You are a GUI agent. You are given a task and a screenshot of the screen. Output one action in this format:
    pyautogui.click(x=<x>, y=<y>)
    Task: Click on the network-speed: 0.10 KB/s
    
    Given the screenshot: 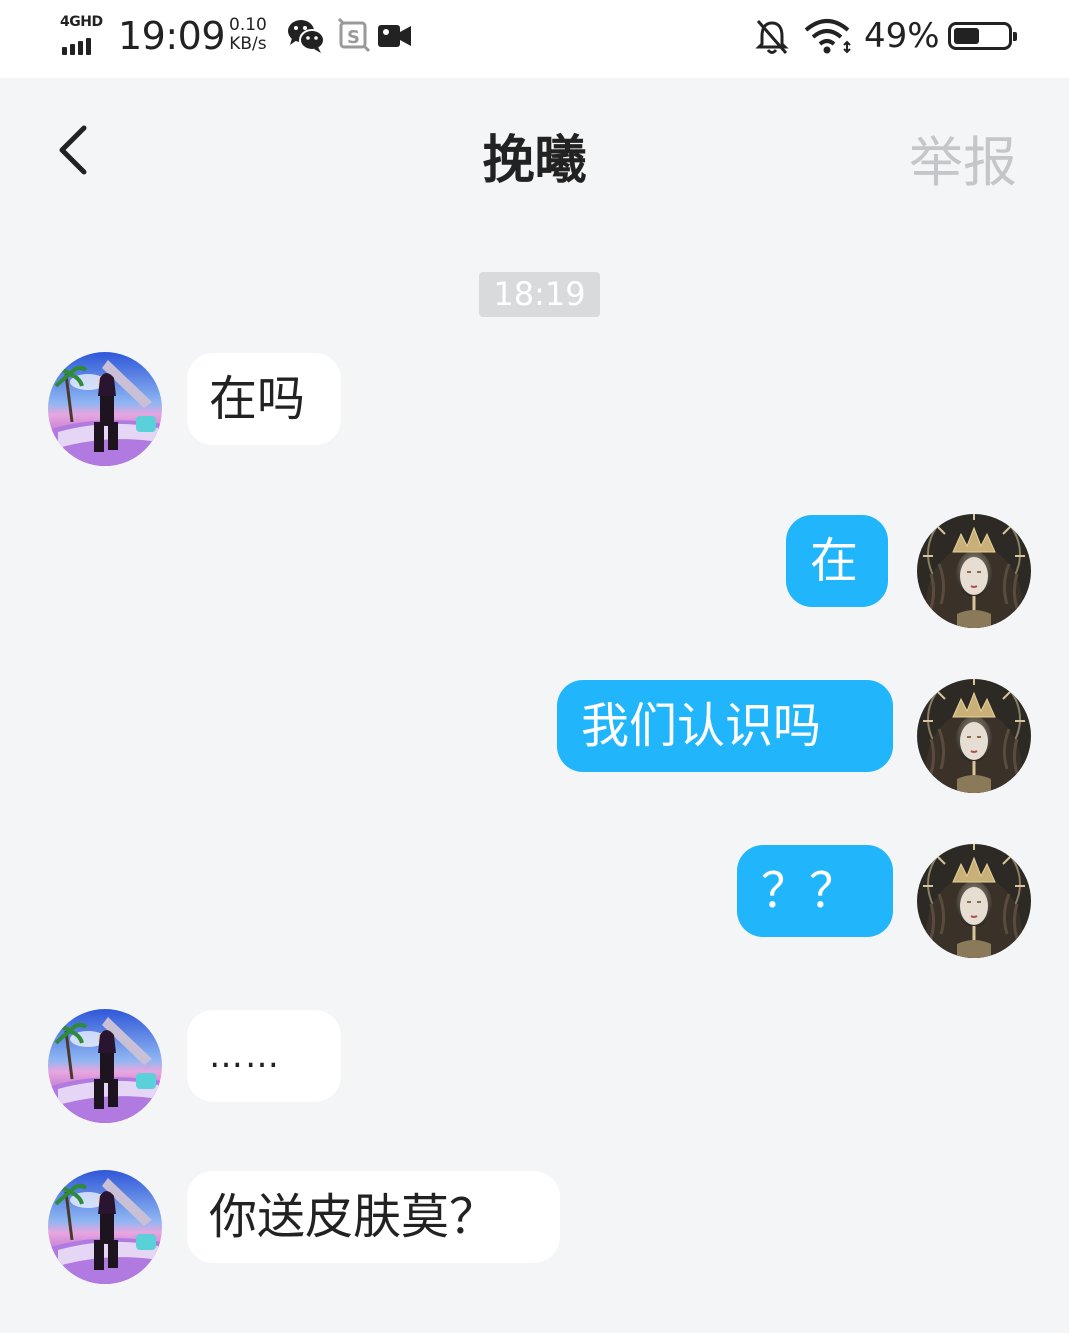 What is the action you would take?
    pyautogui.click(x=248, y=35)
    